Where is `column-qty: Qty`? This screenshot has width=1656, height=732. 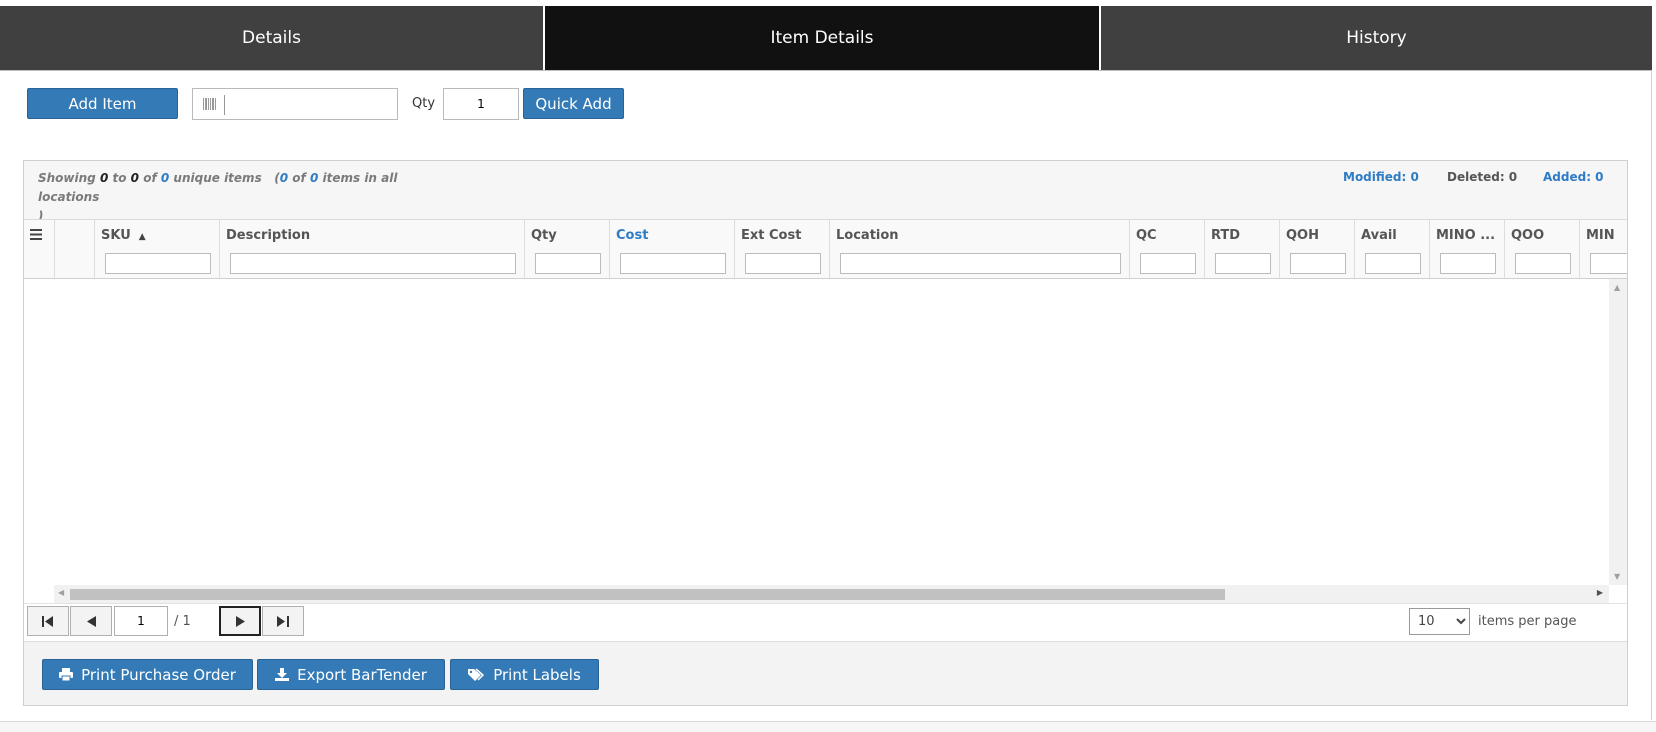
column-qty: Qty is located at coordinates (566, 249).